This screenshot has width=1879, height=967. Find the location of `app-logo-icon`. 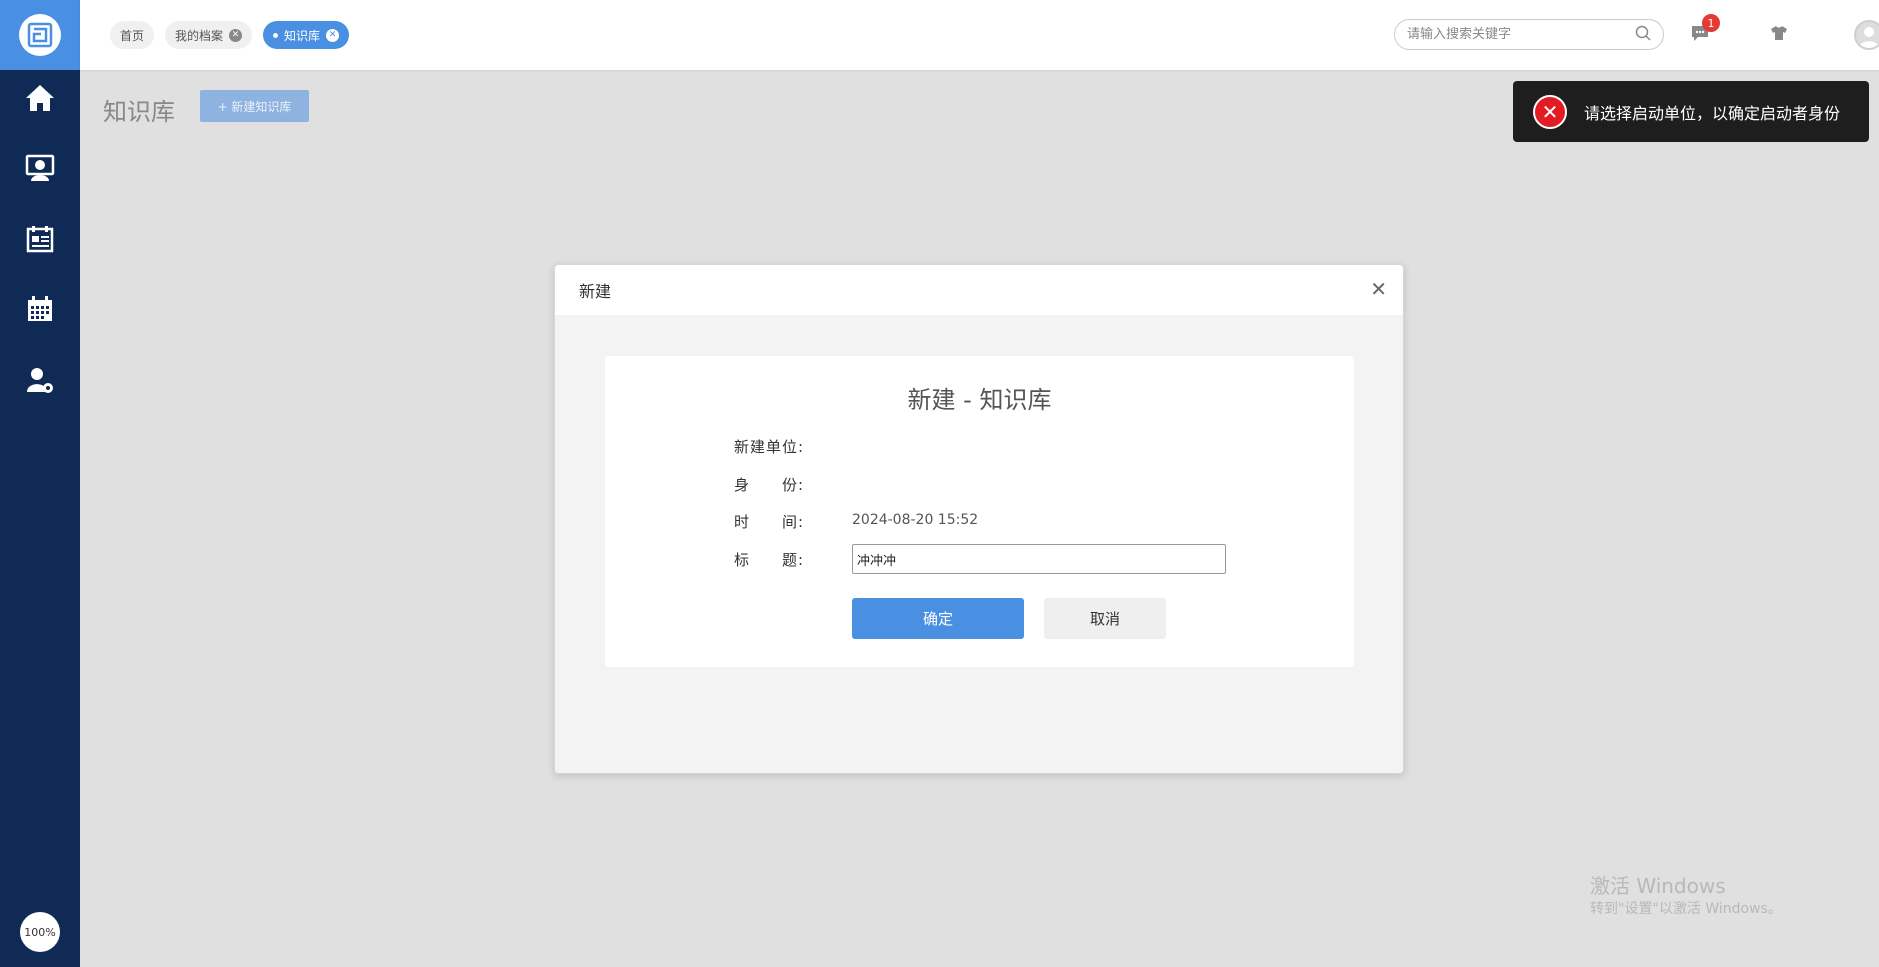

app-logo-icon is located at coordinates (40, 35).